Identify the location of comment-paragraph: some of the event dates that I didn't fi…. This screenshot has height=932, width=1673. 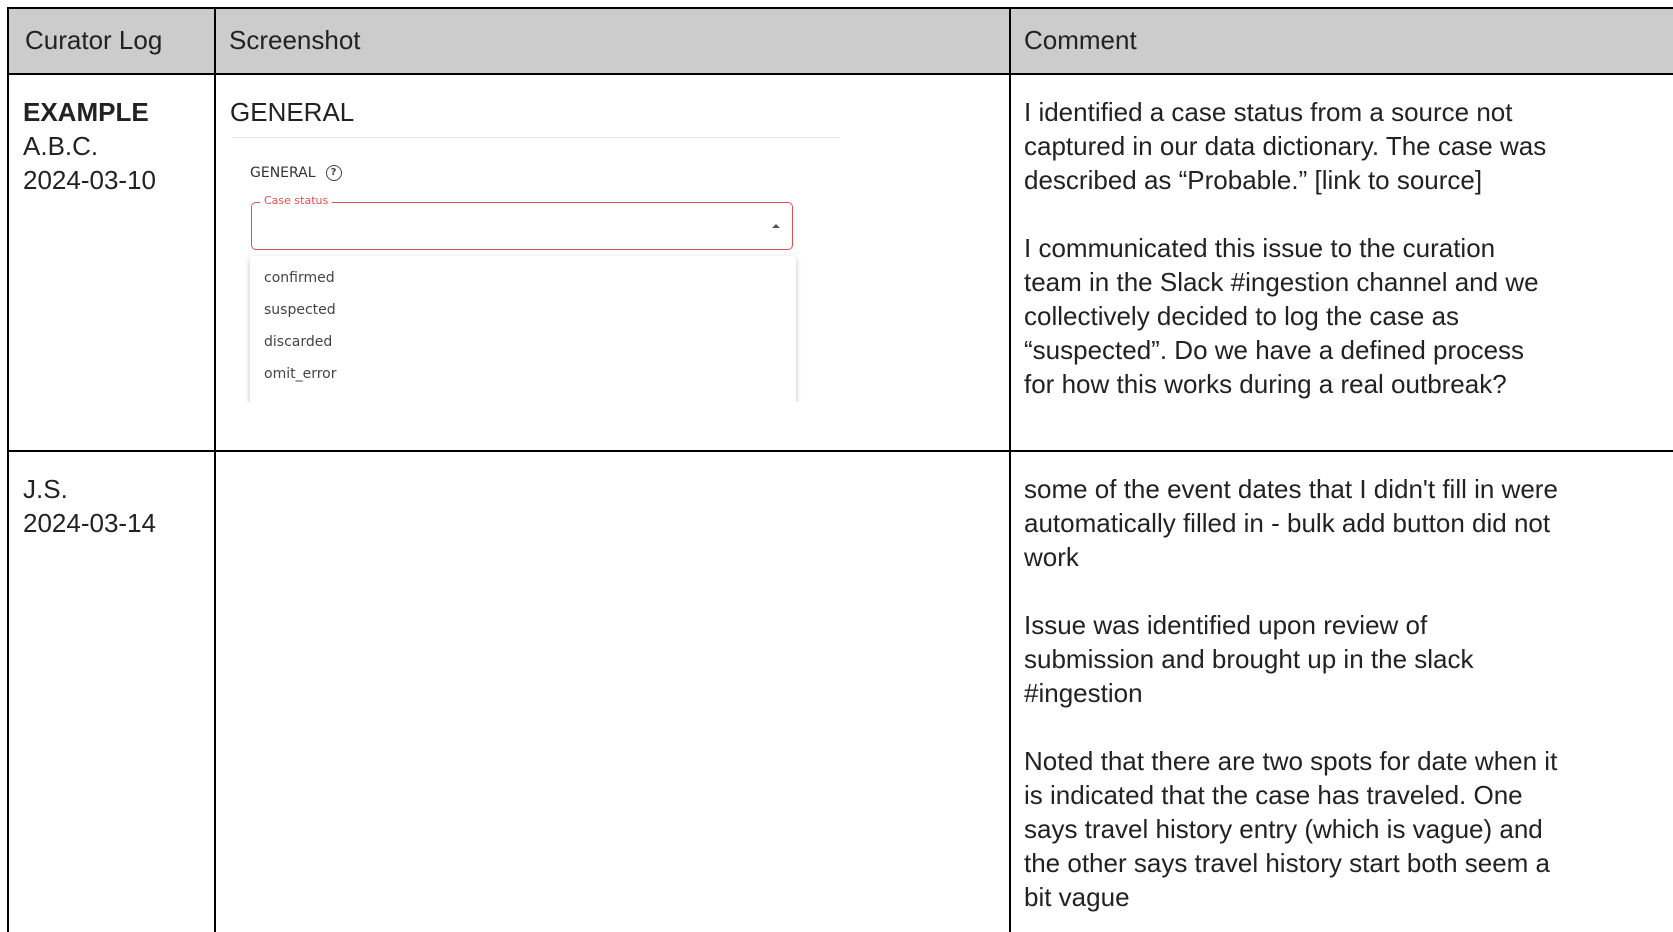
(1348, 523).